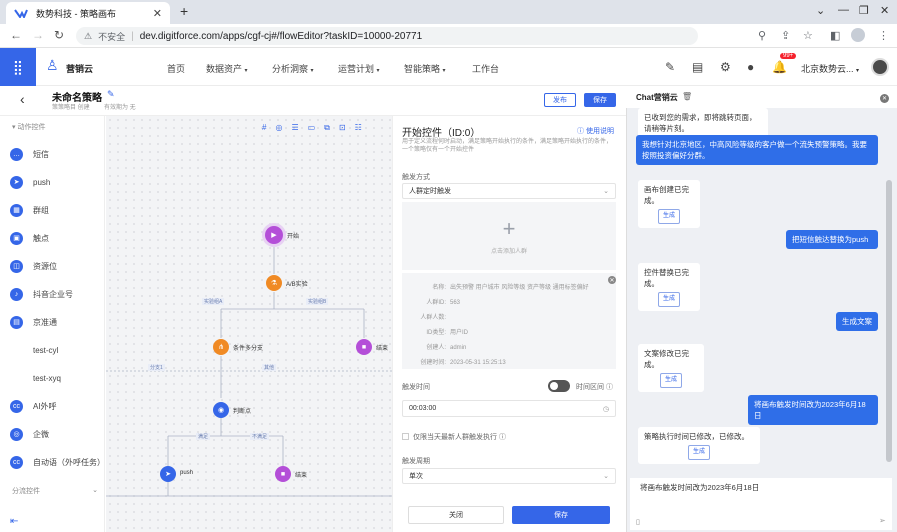 Image resolution: width=897 pixels, height=532 pixels. I want to click on crowd-info-value: 出失预警 用户城市 风险等级 资产等级 通用标签偏好, so click(519, 288).